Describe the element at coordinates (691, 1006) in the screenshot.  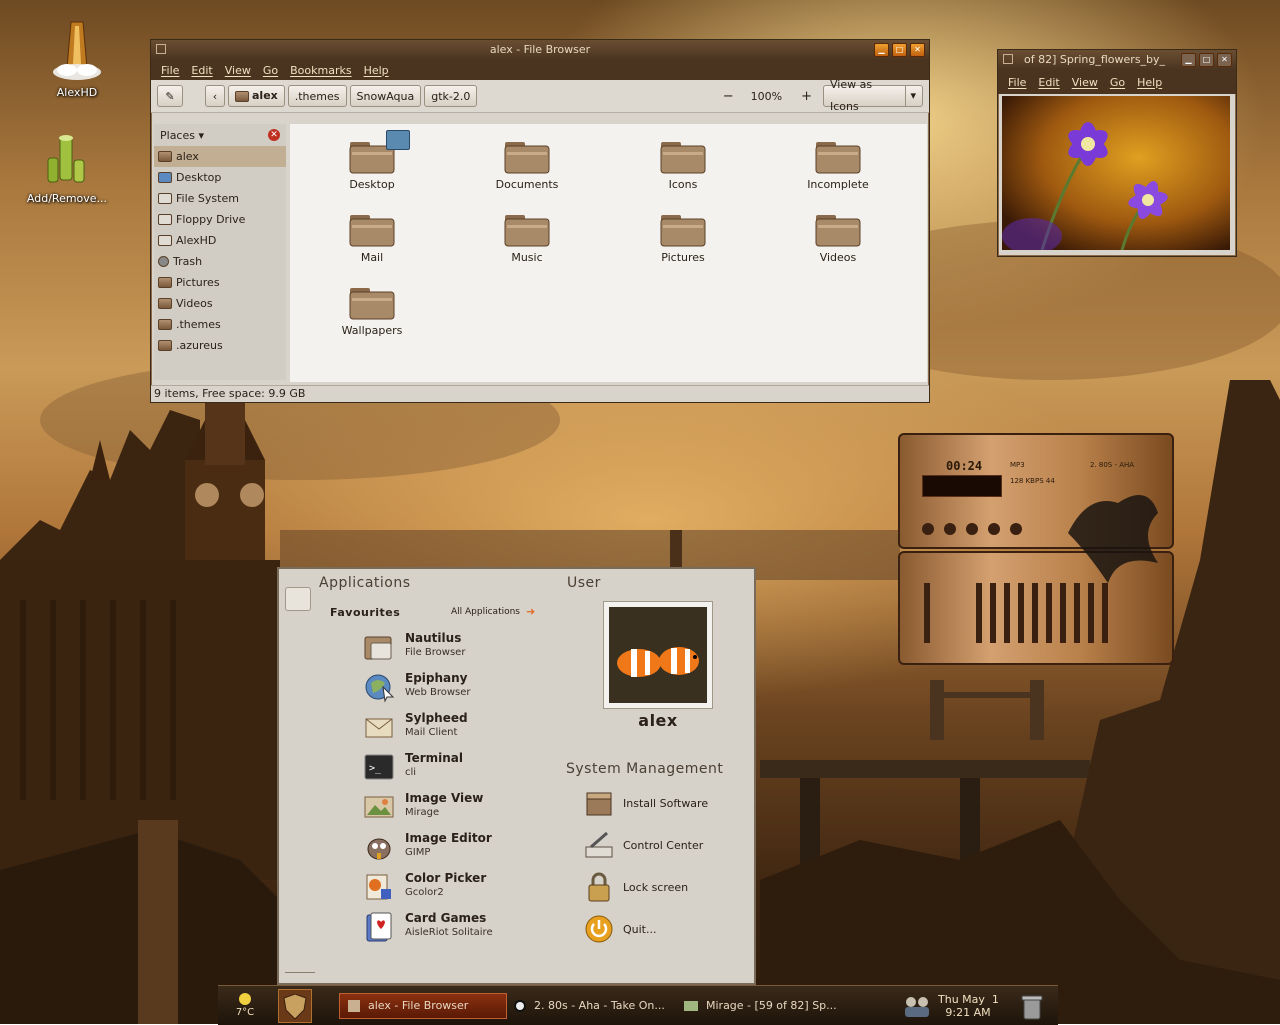
I see `image-viewer-task-icon` at that location.